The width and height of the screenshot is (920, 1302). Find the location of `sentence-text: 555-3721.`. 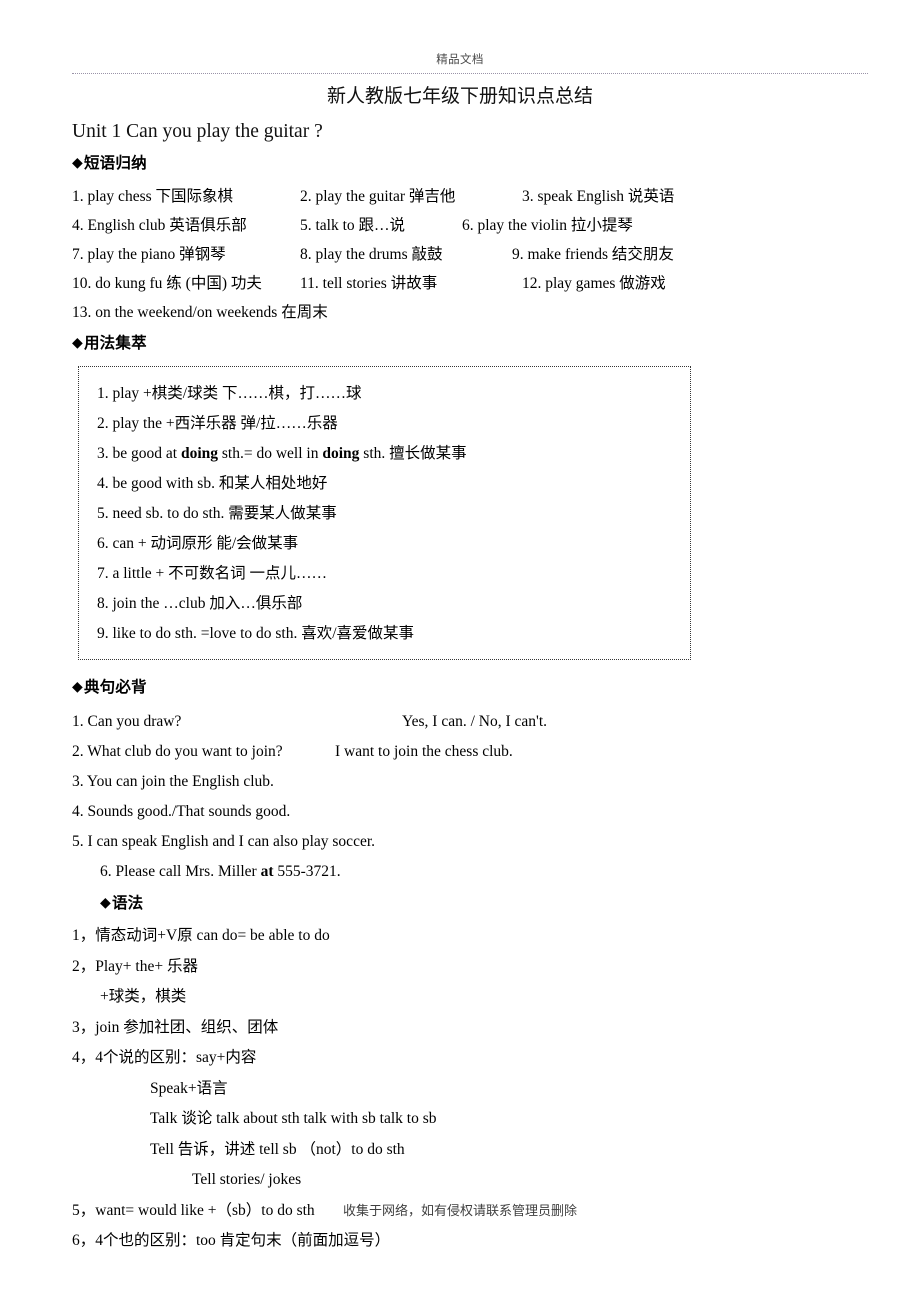

sentence-text: 555-3721. is located at coordinates (307, 871).